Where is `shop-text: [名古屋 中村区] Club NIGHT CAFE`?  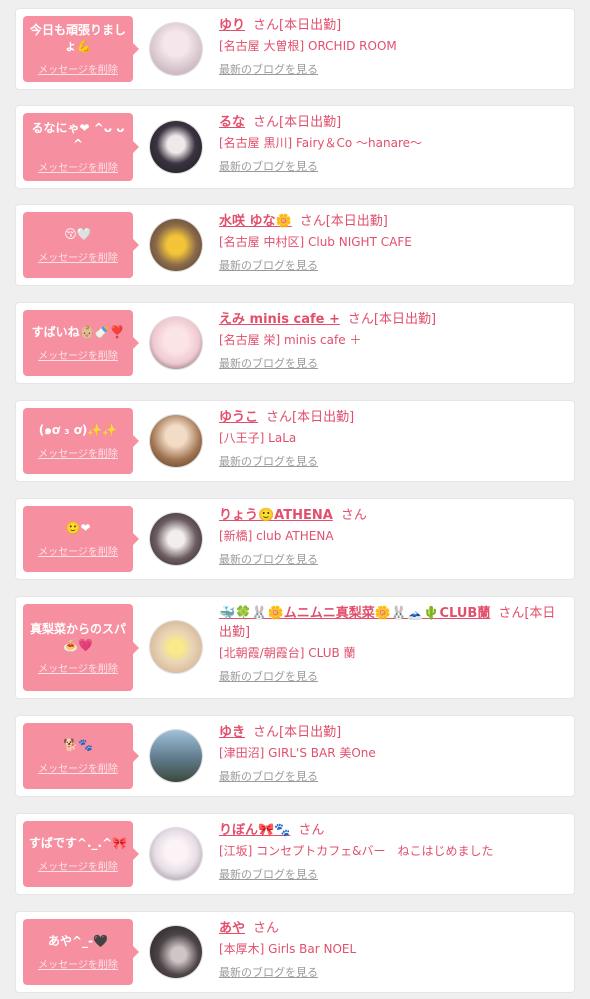
shop-text: [名古屋 中村区] Club NIGHT CAFE is located at coordinates (315, 242).